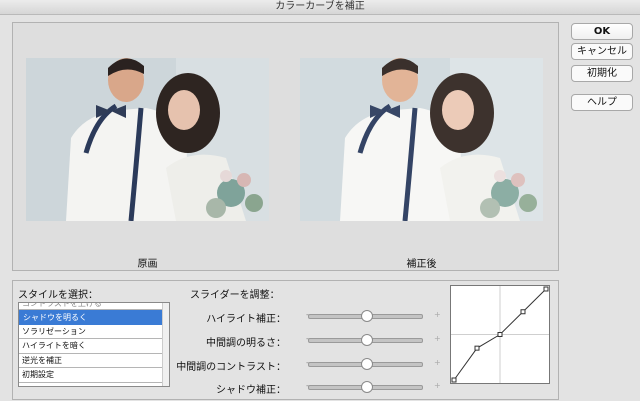 This screenshot has height=401, width=640. I want to click on highlight-slider-label: ハイライト補正：, so click(246, 319).